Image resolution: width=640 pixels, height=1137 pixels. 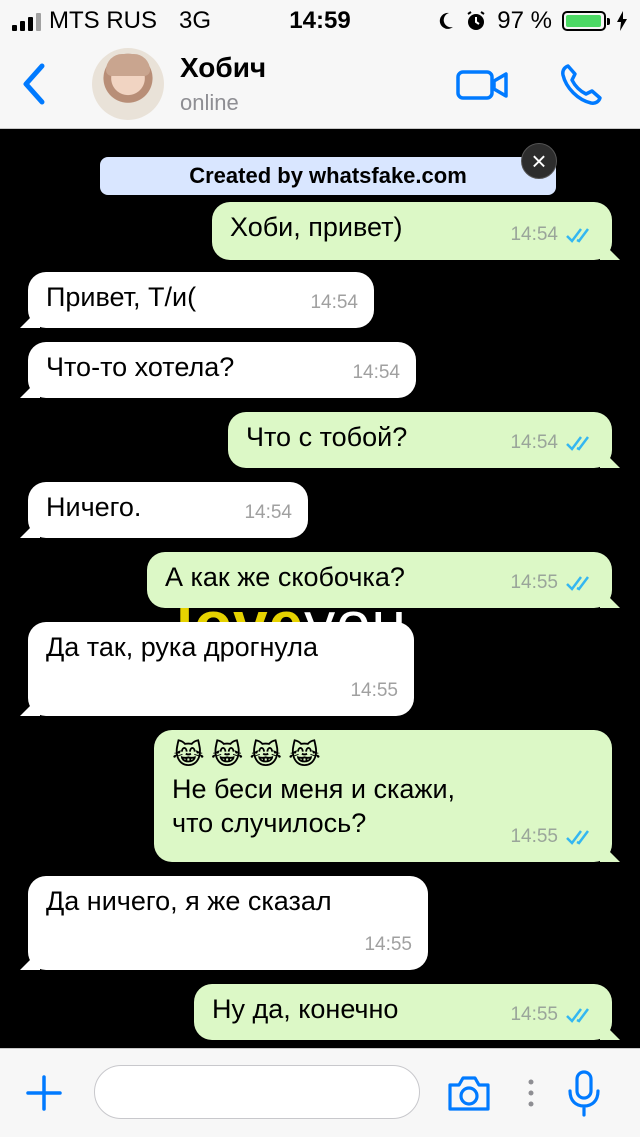 I want to click on phone-icon, so click(x=582, y=84).